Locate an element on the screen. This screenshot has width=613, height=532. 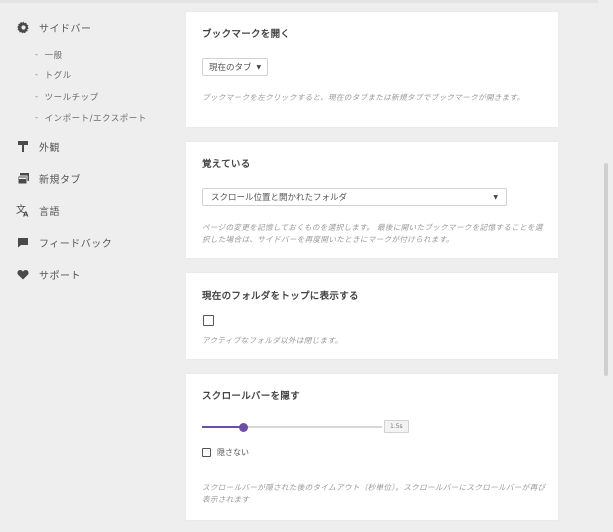
sidebar-item-label: 外観 is located at coordinates (49, 148).